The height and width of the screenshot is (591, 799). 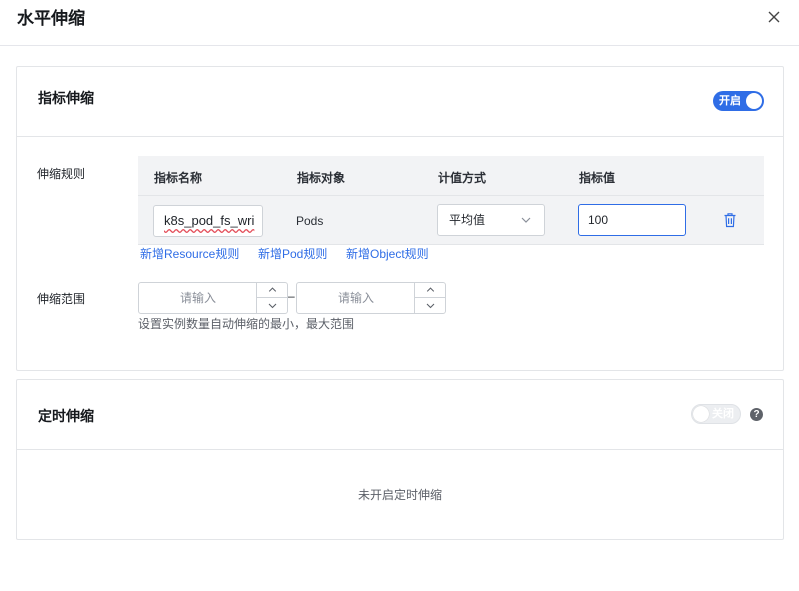 I want to click on toggle-label: 开启, so click(x=730, y=101).